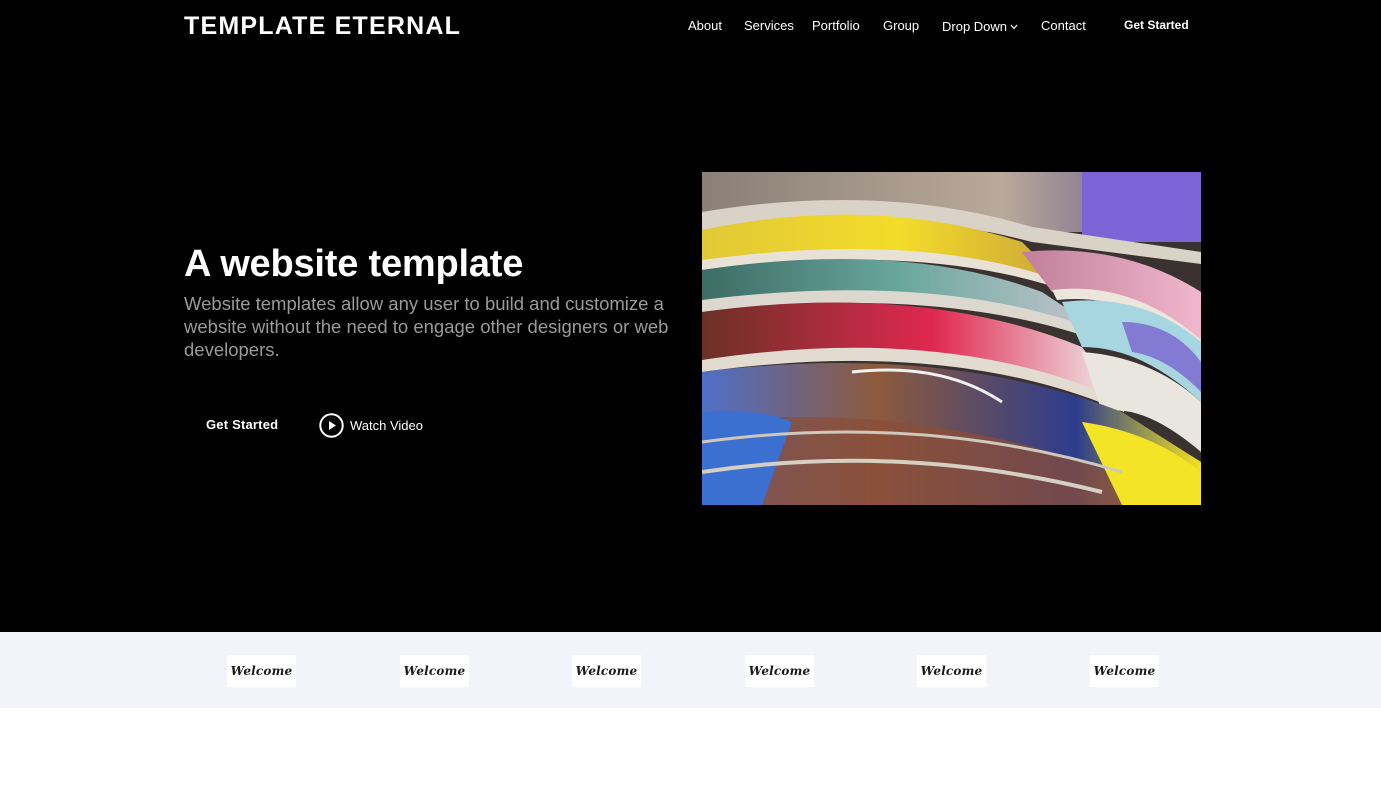 Image resolution: width=1381 pixels, height=789 pixels. Describe the element at coordinates (1063, 26) in the screenshot. I see `nav-item-contact: Contact` at that location.